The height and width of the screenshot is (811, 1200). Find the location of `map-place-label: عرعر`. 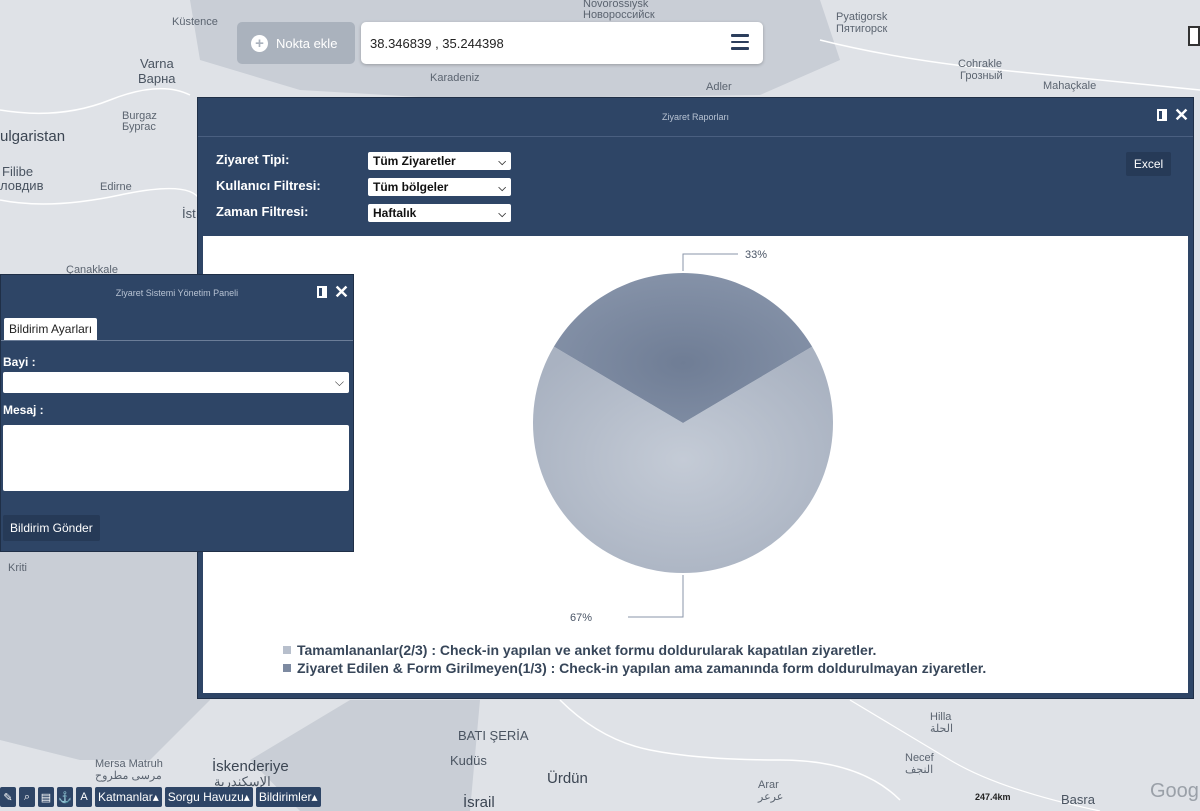

map-place-label: عرعر is located at coordinates (771, 797).